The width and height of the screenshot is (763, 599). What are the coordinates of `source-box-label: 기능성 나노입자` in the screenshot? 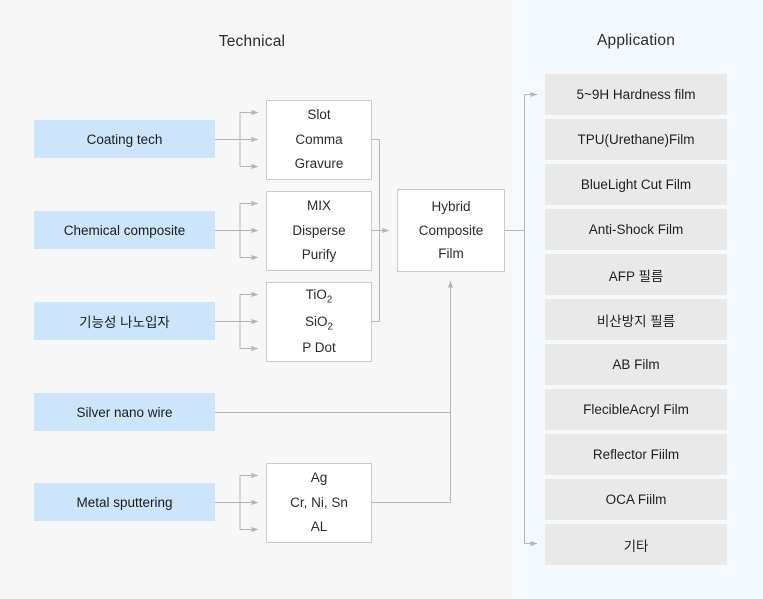 It's located at (124, 322).